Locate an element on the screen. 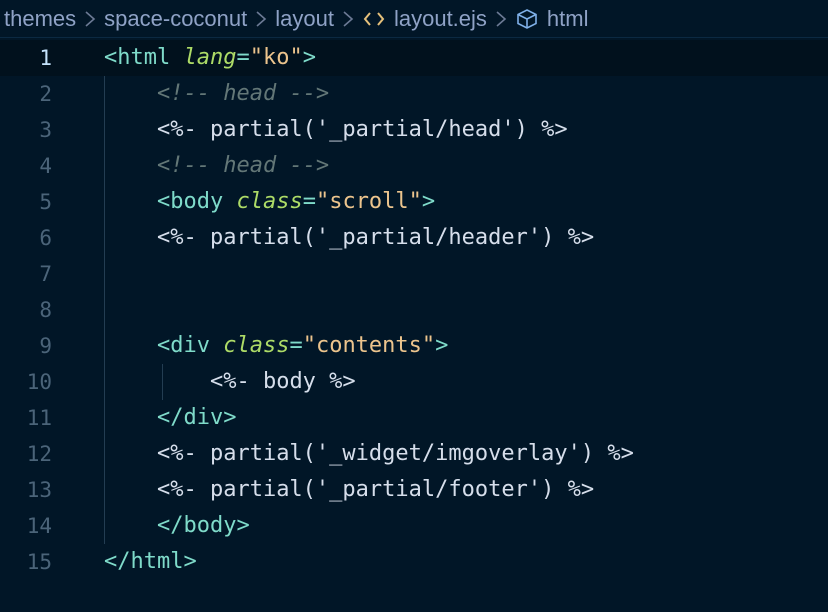  line-number: 2 is located at coordinates (45, 94).